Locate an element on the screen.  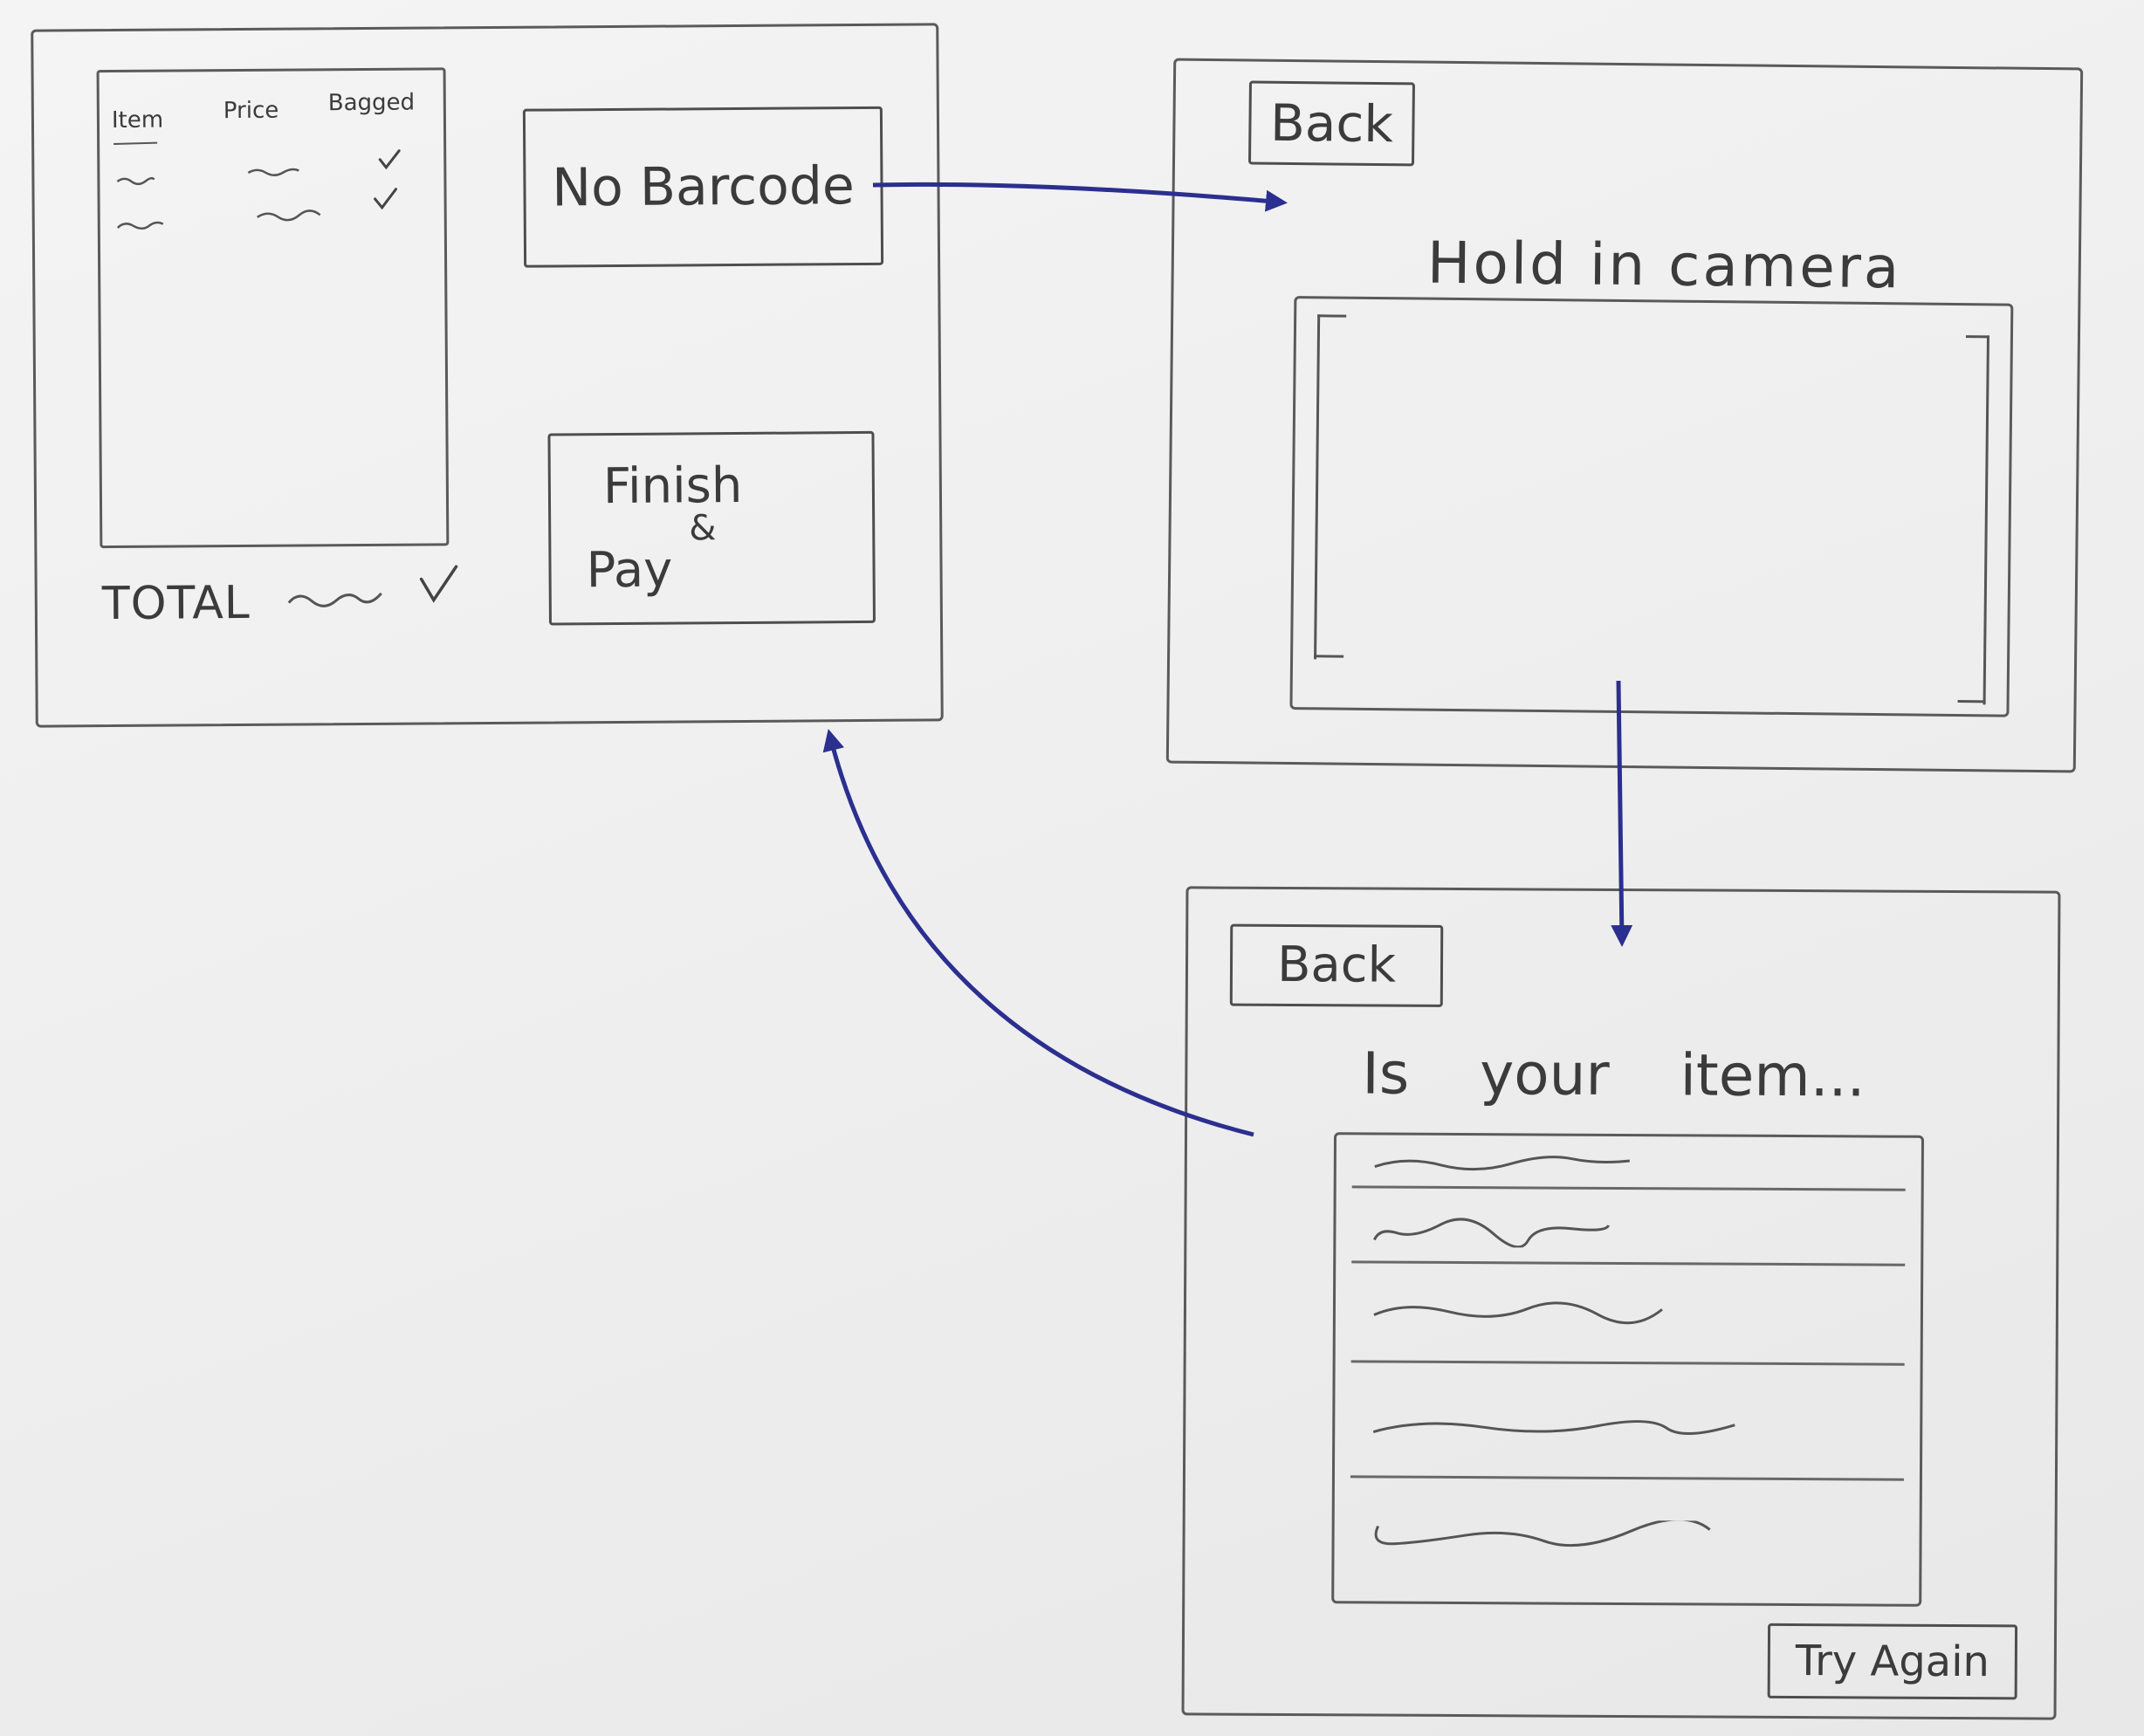
total-label: TOTAL is located at coordinates (176, 603).